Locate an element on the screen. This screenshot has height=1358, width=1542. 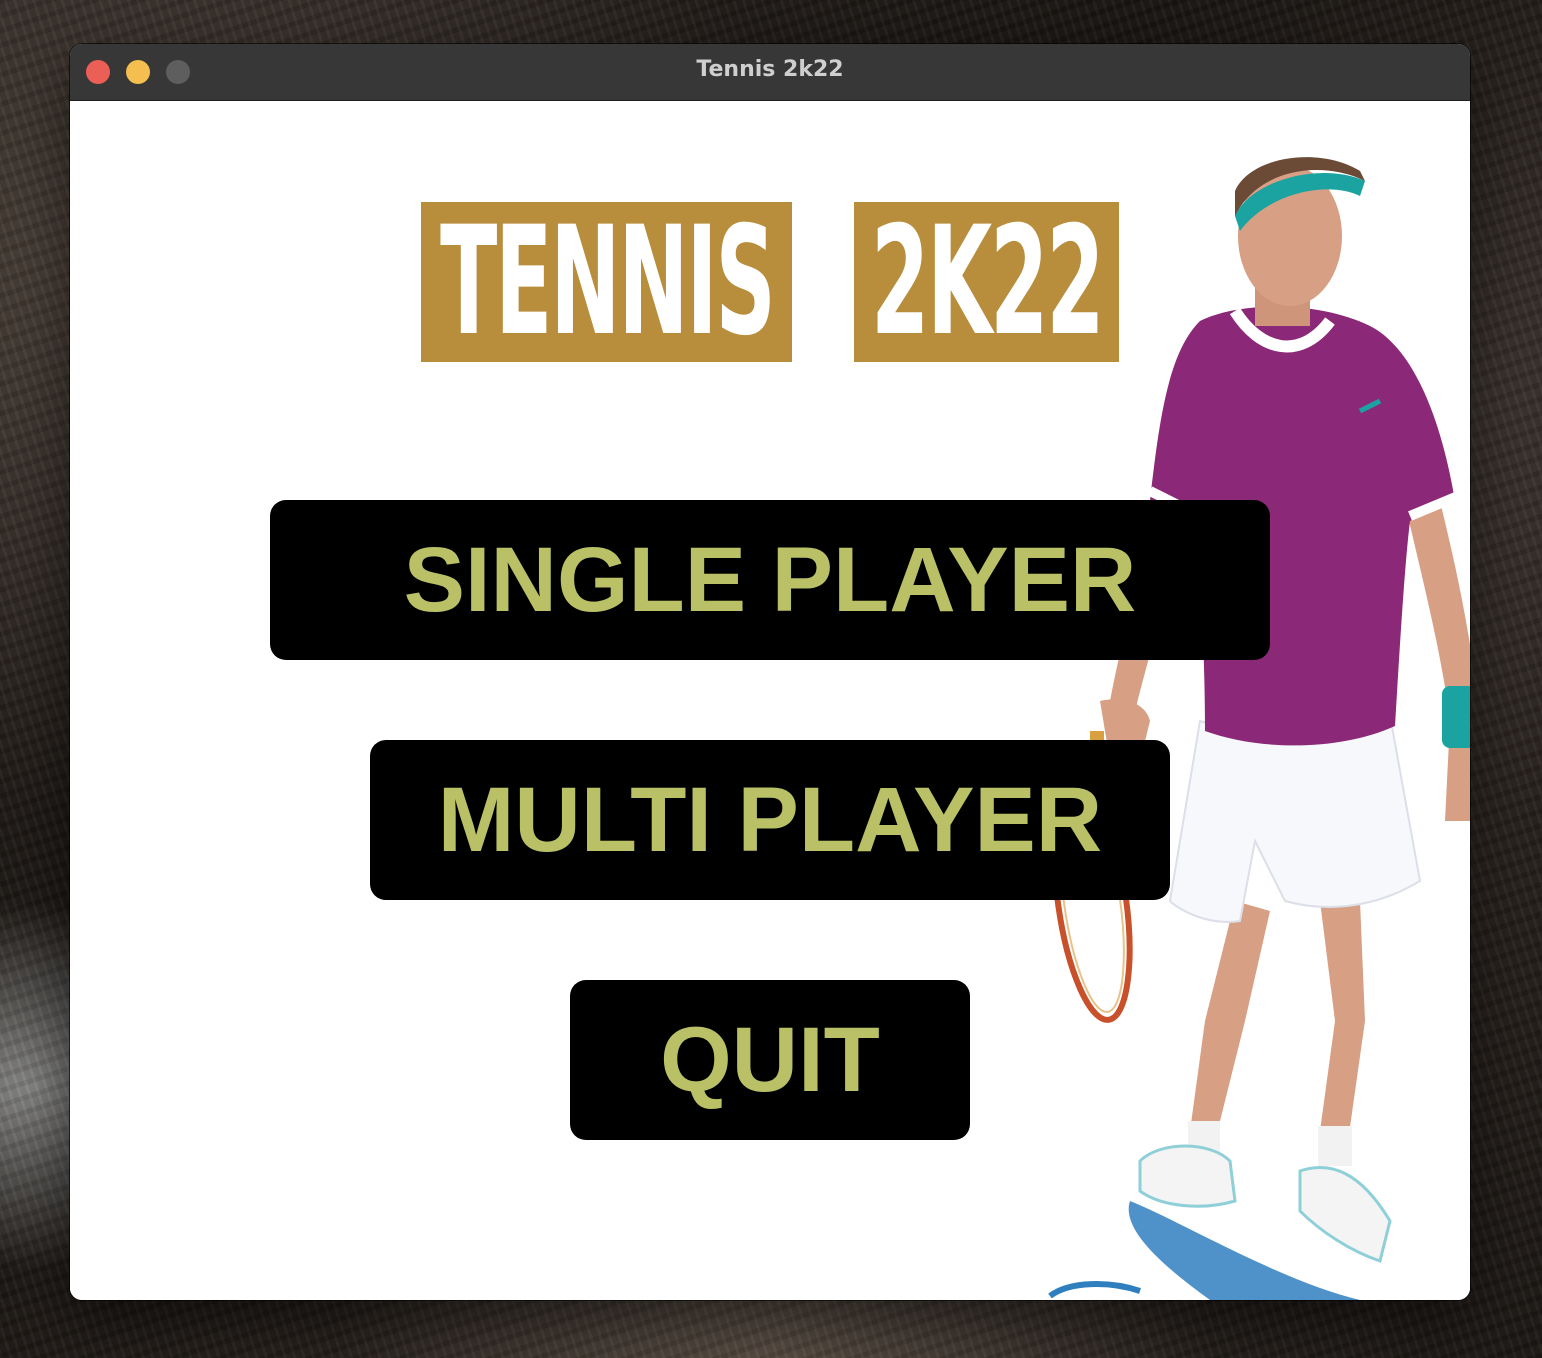
title-bar: Tennis 2k22 is located at coordinates (770, 72).